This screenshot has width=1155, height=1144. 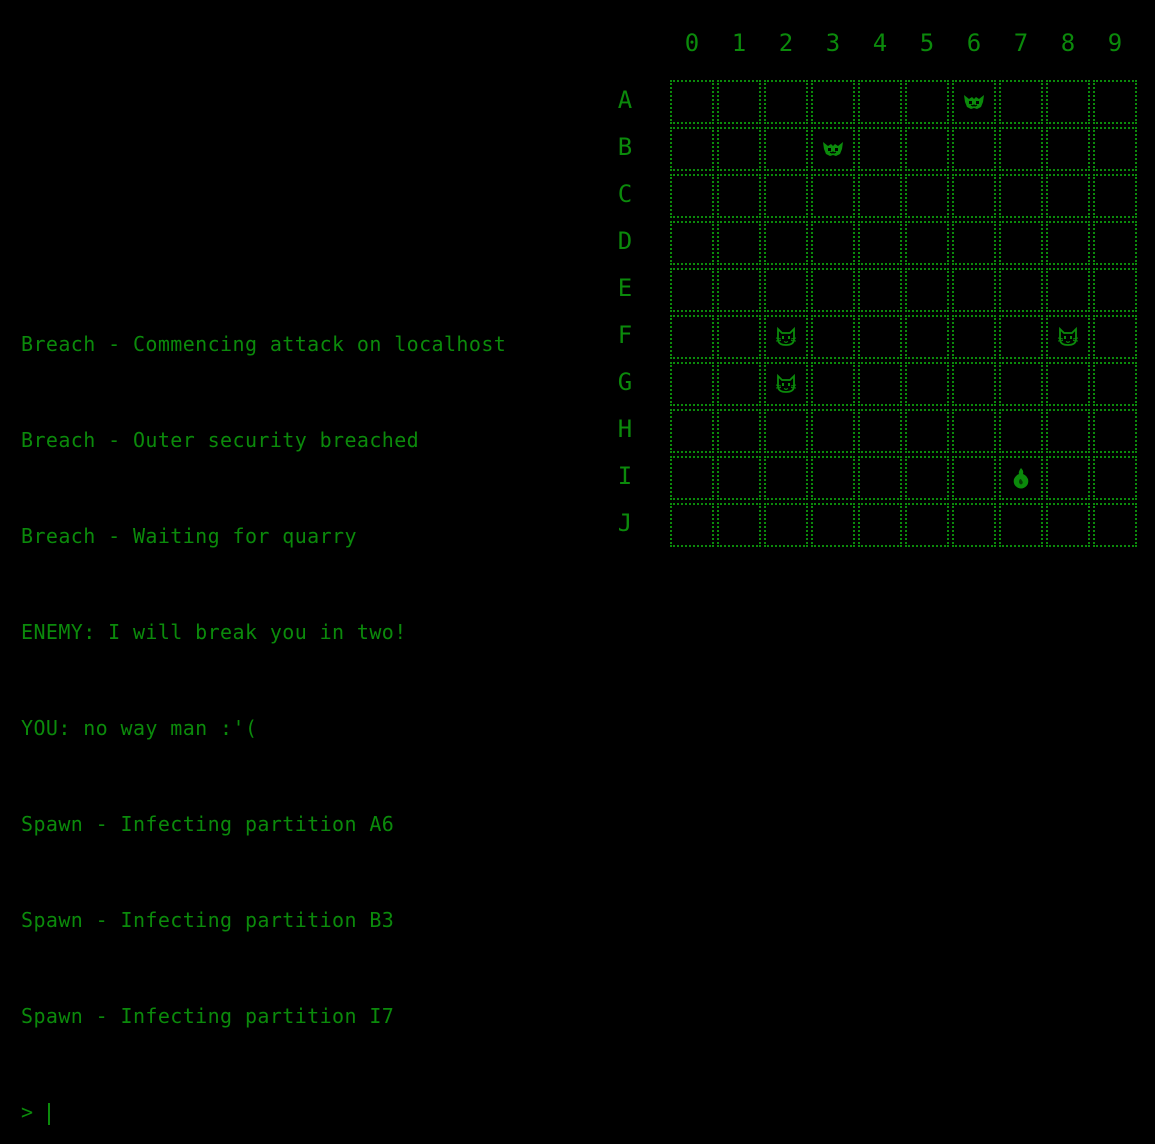 I want to click on board-cell-C5, so click(x=927, y=196).